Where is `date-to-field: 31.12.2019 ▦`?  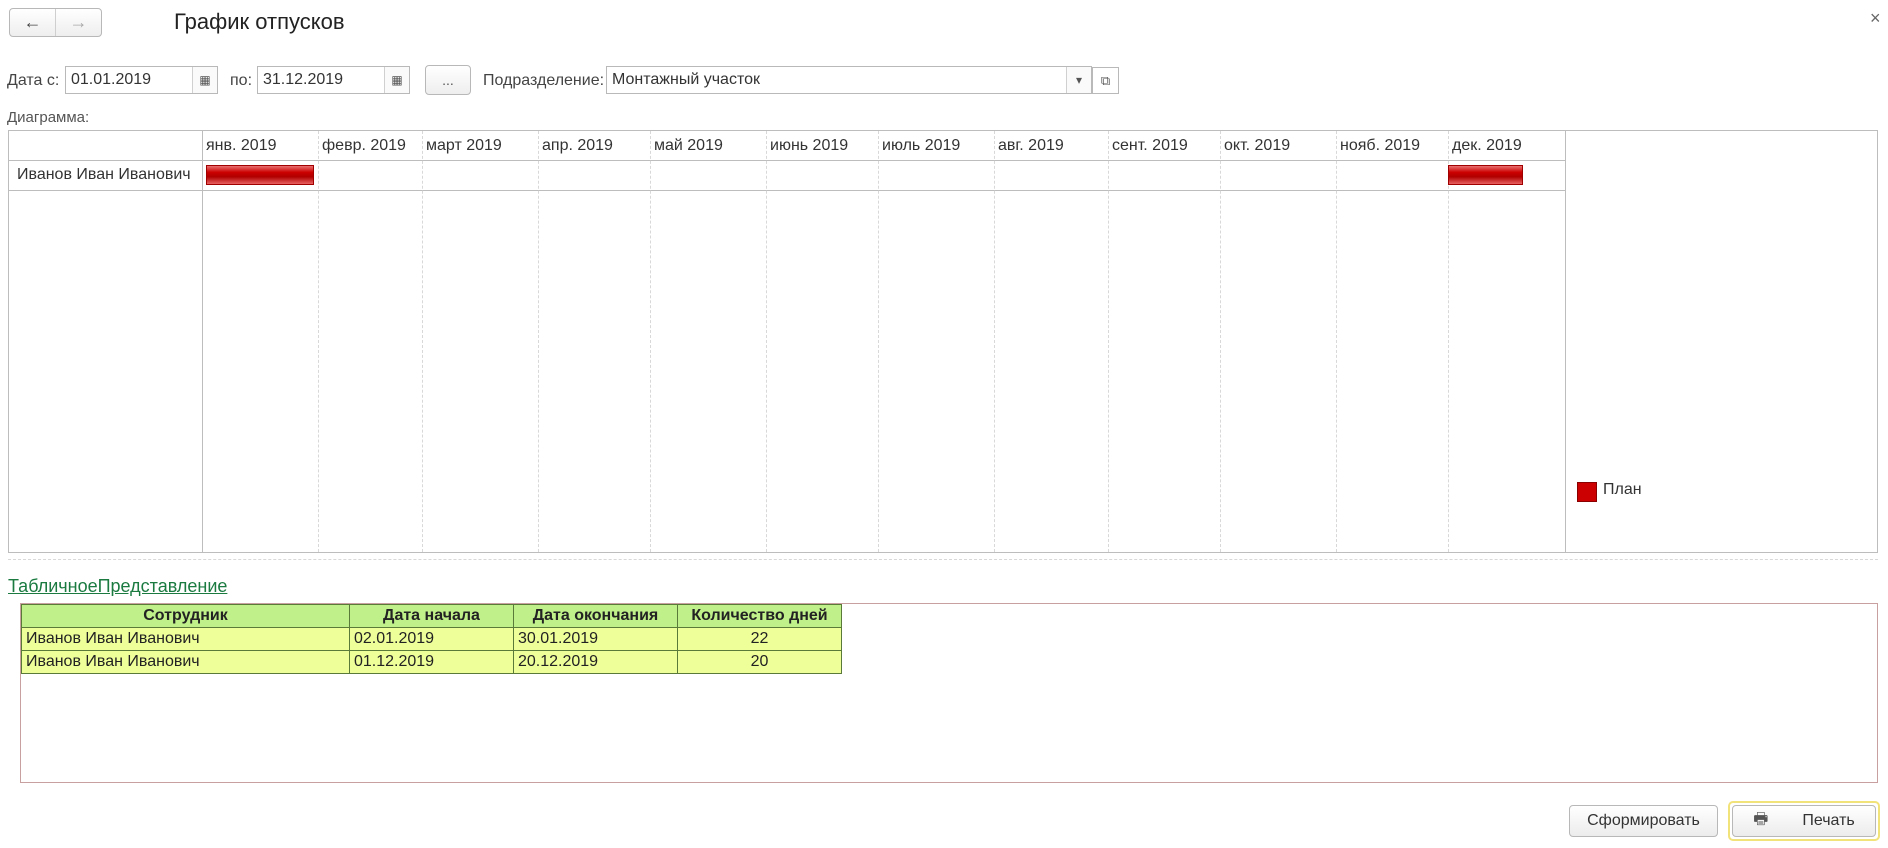
date-to-field: 31.12.2019 ▦ is located at coordinates (333, 80).